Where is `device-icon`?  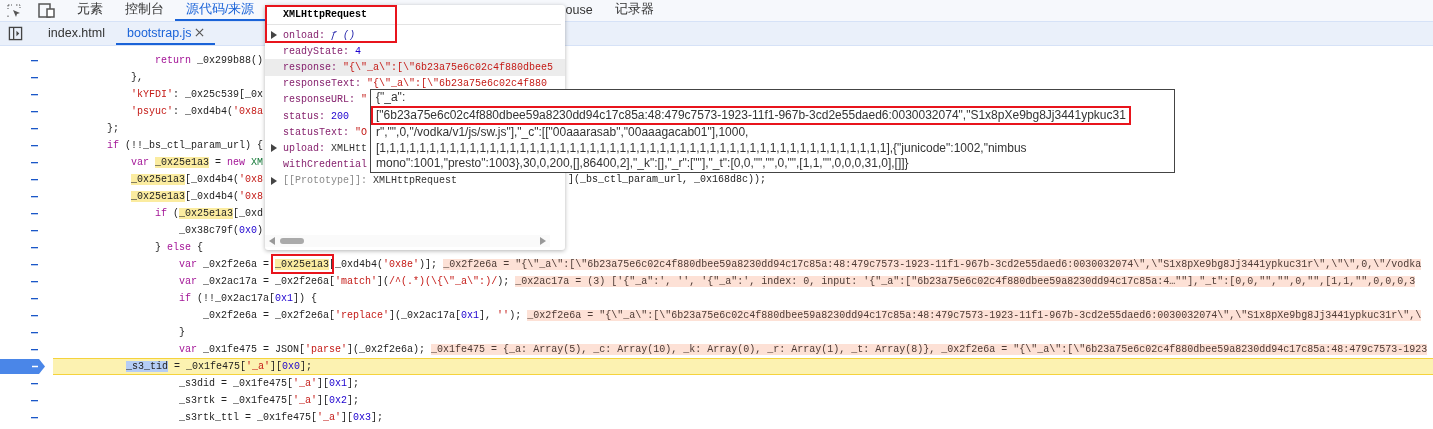
device-icon is located at coordinates (47, 10).